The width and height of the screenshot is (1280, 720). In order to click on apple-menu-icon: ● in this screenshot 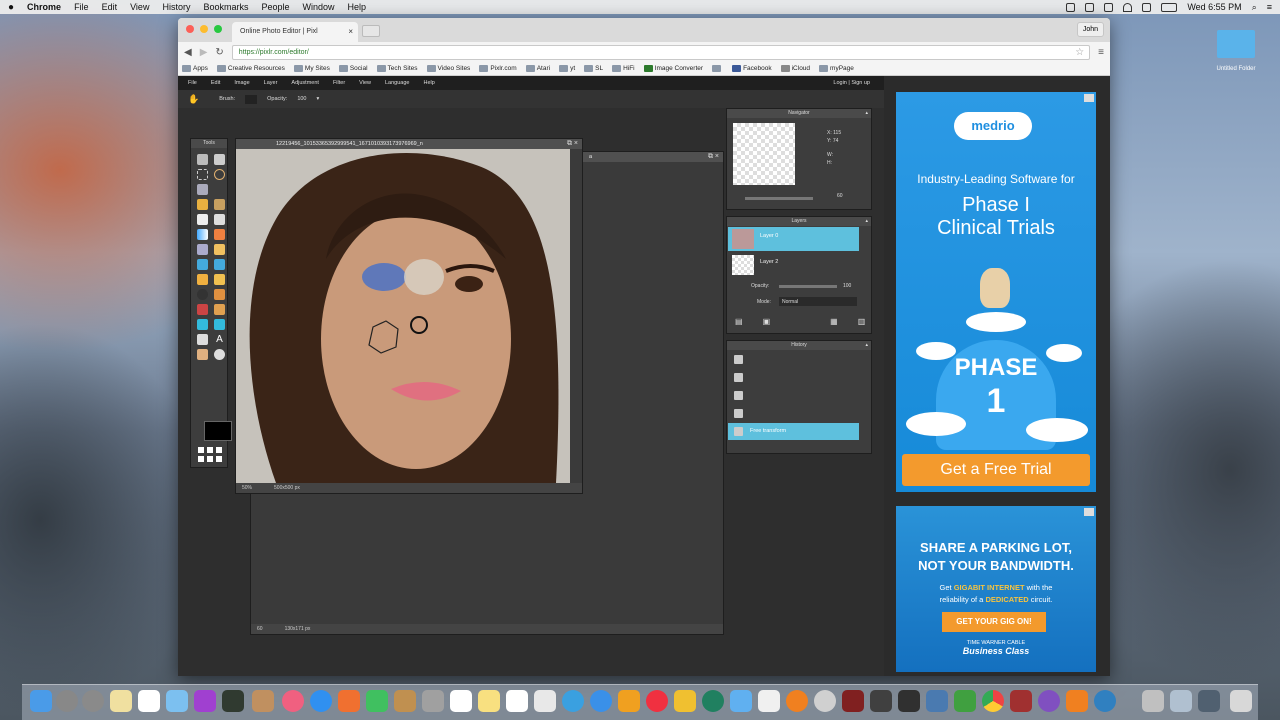, I will do `click(11, 7)`.